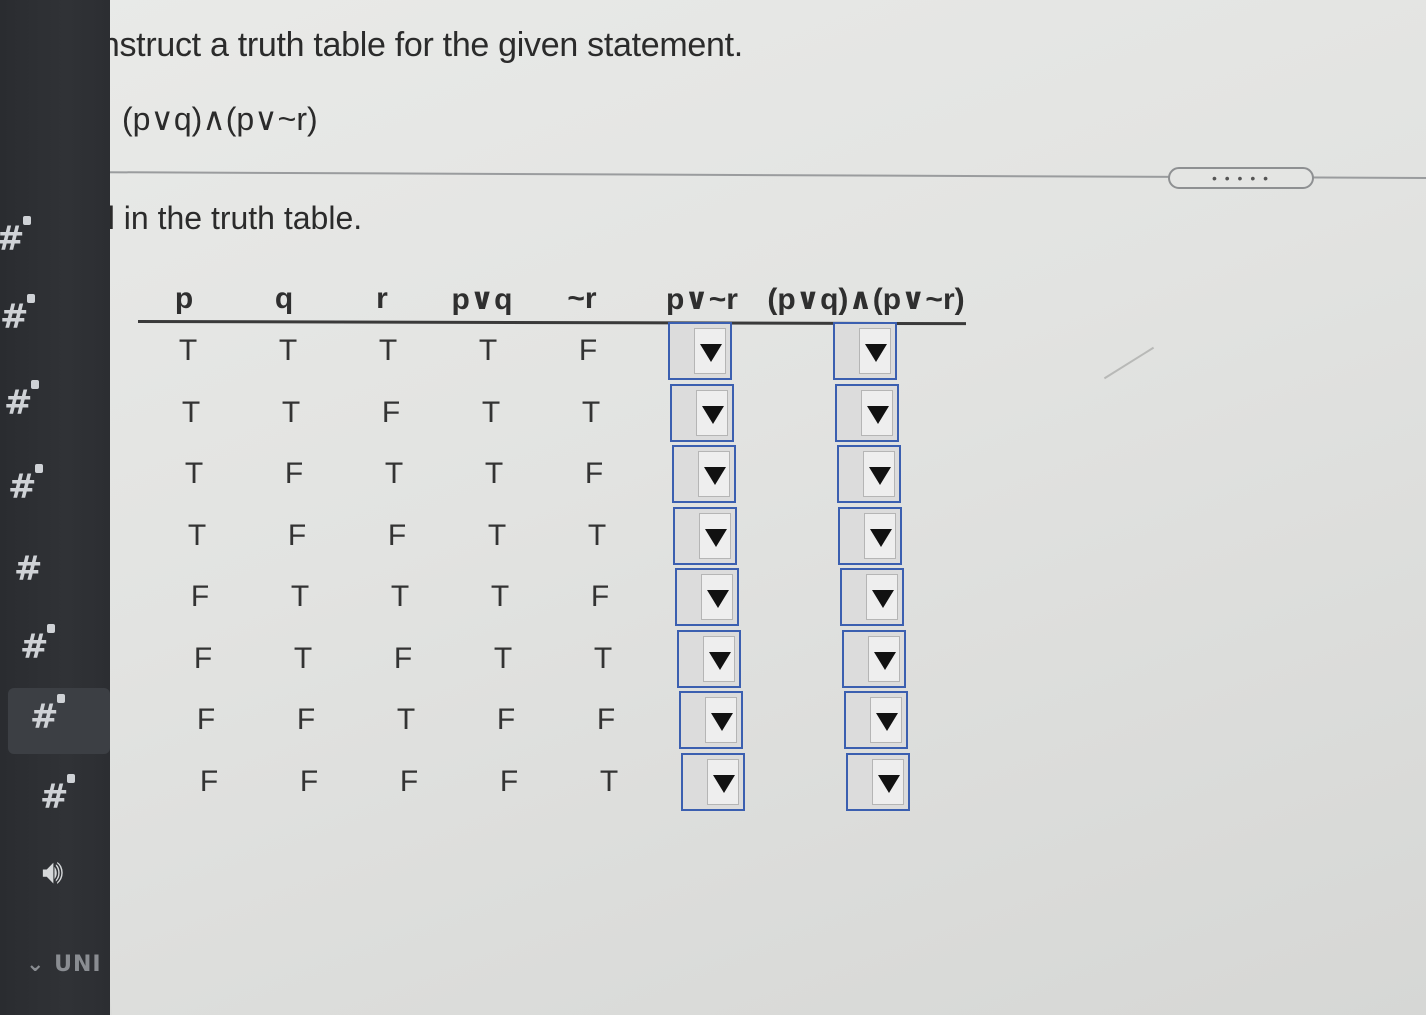 This screenshot has height=1015, width=1426. I want to click on channel-sidebar: # # # # # # # # 🔊︎ ⌄ UNI, so click(55, 507).